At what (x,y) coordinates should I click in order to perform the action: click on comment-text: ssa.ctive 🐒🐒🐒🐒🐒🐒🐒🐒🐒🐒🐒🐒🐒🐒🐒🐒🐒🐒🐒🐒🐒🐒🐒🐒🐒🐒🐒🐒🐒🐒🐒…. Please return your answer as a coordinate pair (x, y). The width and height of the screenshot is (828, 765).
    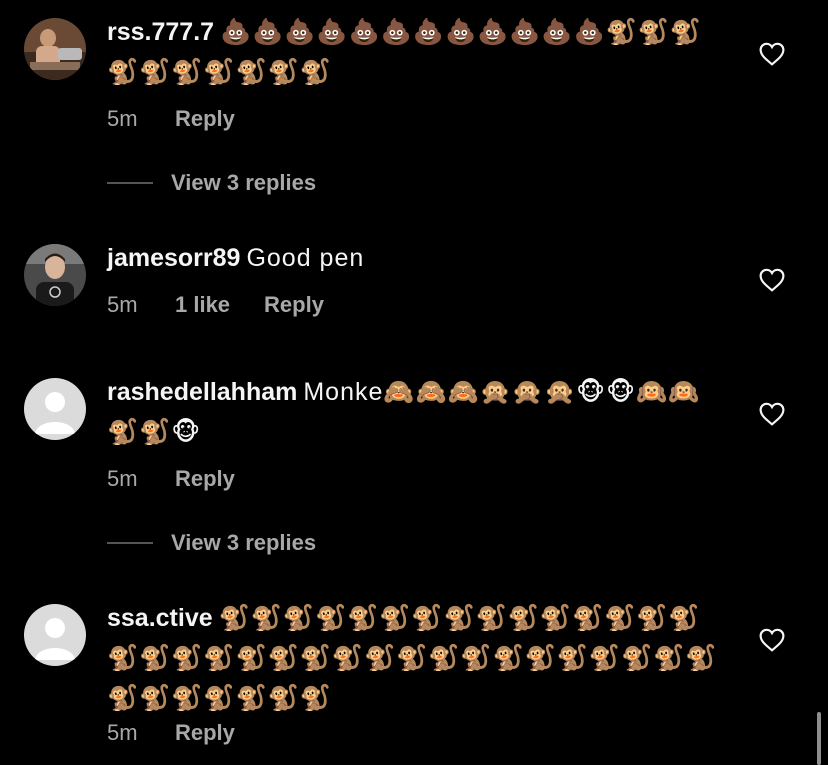
    Looking at the image, I should click on (417, 658).